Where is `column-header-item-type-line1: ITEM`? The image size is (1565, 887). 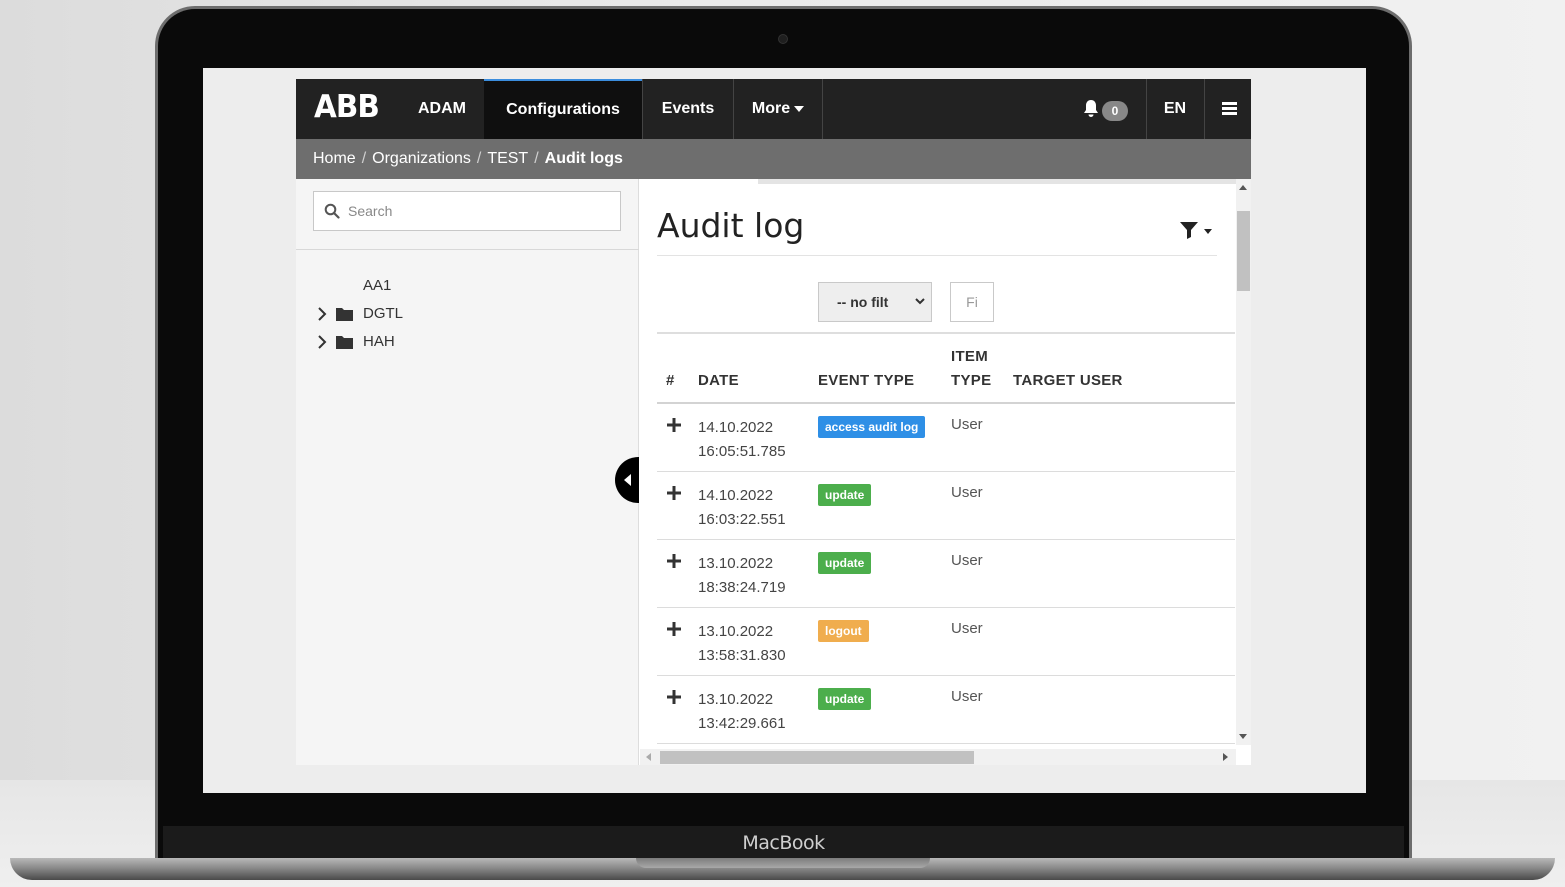
column-header-item-type-line1: ITEM is located at coordinates (969, 356).